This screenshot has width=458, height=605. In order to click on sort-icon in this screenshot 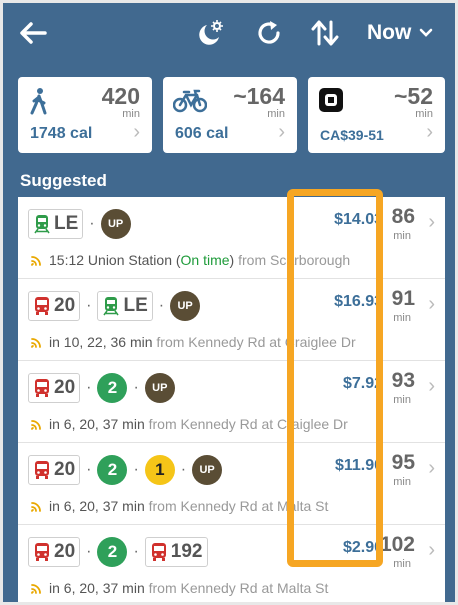, I will do `click(325, 33)`.